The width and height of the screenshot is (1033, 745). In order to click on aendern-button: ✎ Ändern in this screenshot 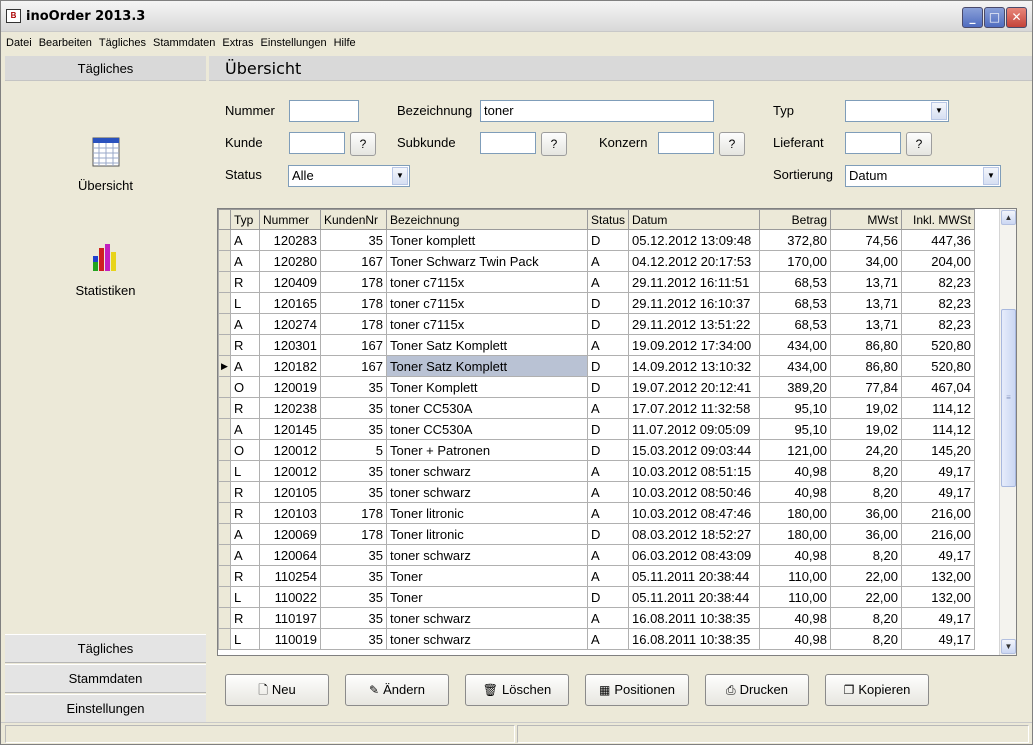, I will do `click(397, 690)`.